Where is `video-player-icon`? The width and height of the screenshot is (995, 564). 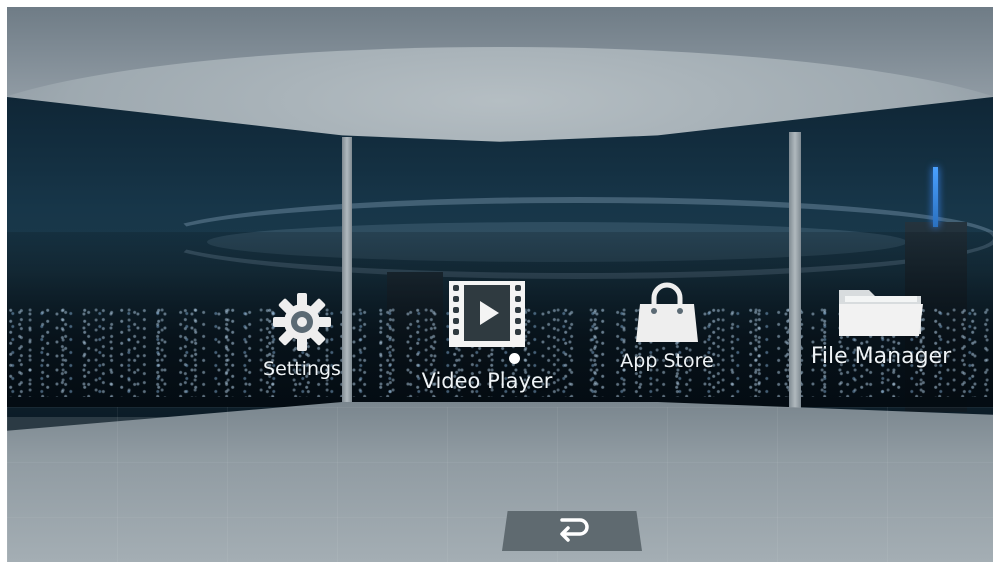 video-player-icon is located at coordinates (487, 314).